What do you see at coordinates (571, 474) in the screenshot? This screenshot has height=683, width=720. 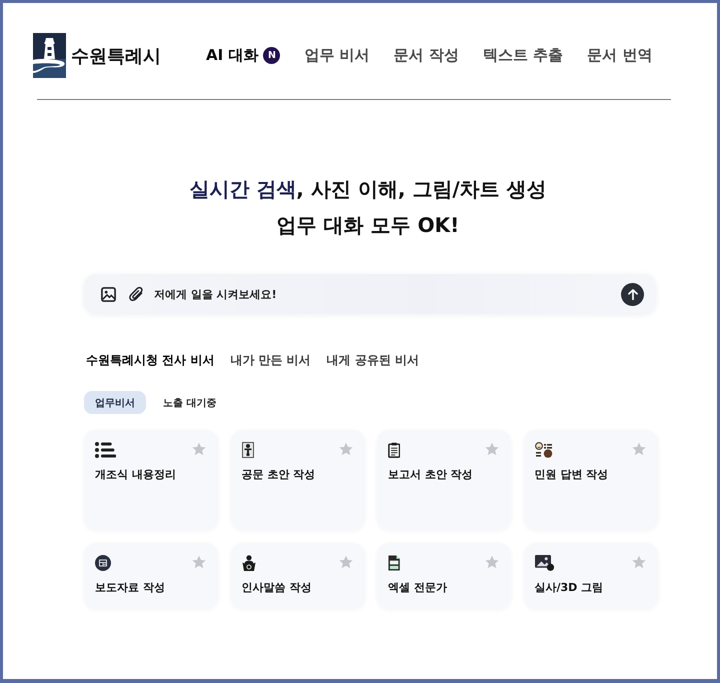 I see `card-title: 민원 답변 작성` at bounding box center [571, 474].